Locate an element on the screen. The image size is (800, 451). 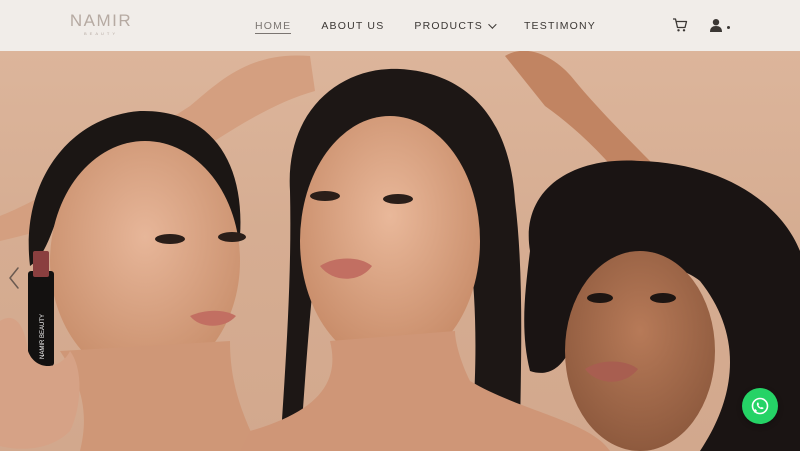
nav-testimony: TESTIMONY is located at coordinates (560, 25).